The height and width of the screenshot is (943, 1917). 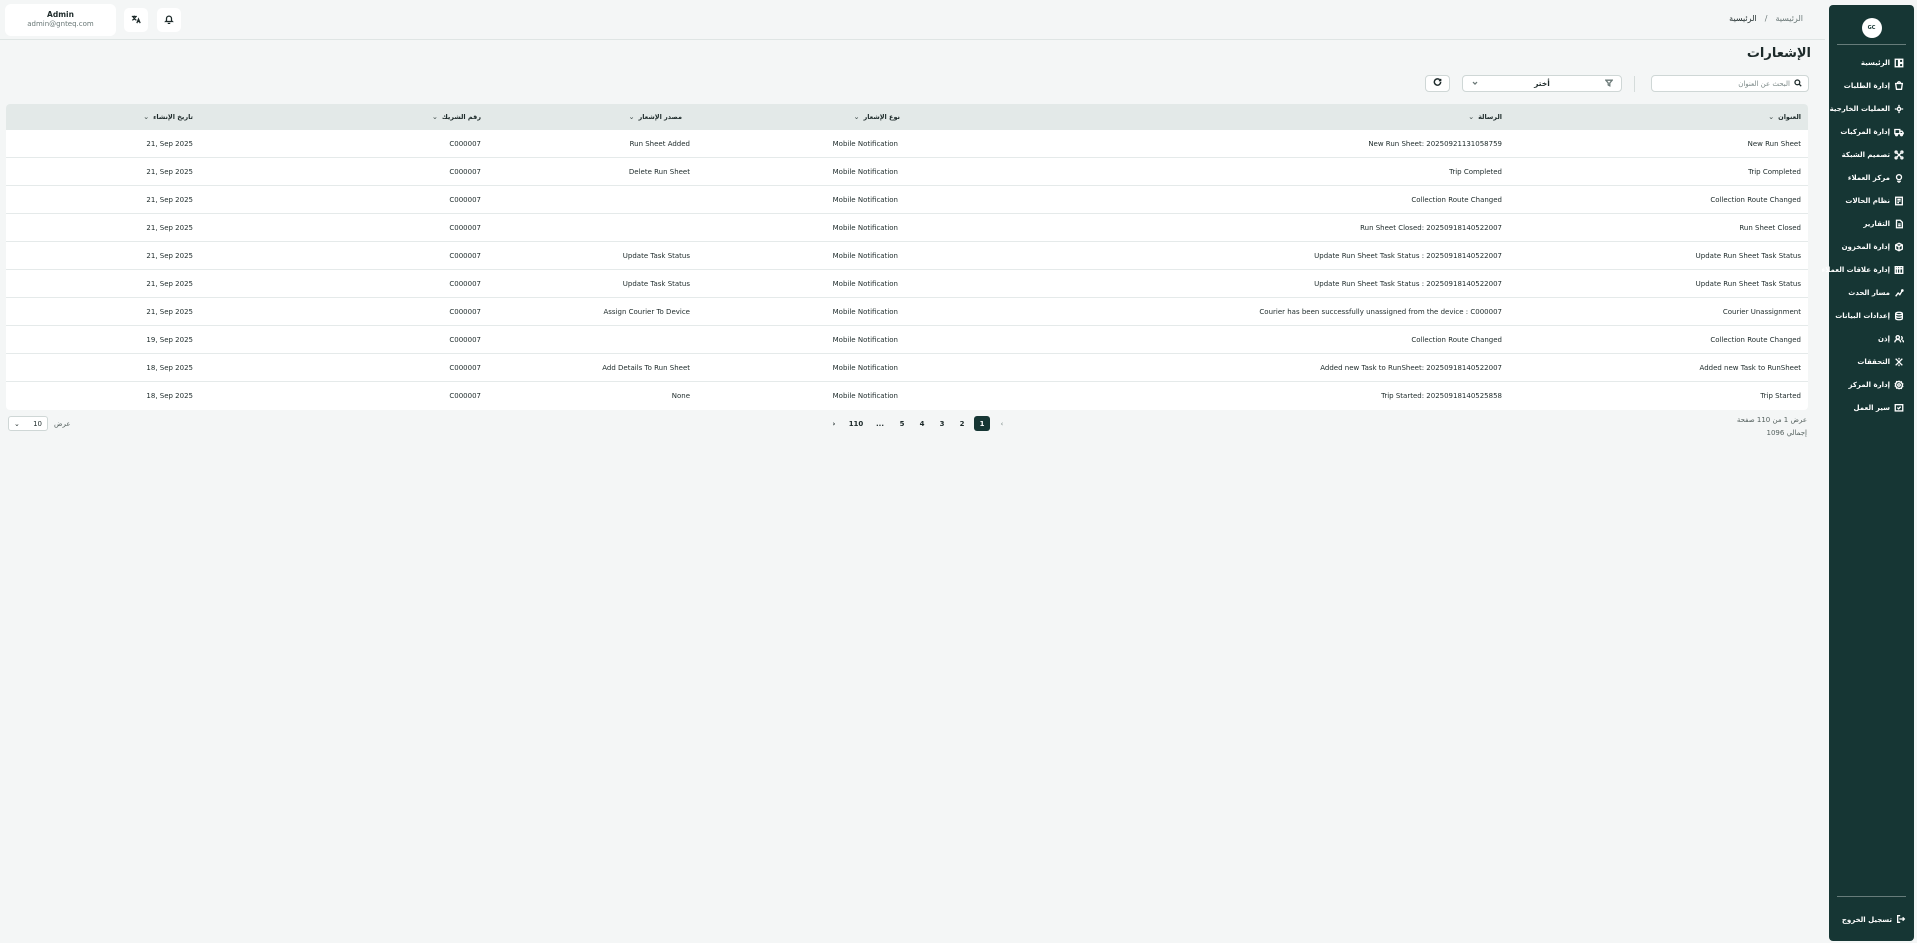 I want to click on page-button: 2, so click(x=962, y=423).